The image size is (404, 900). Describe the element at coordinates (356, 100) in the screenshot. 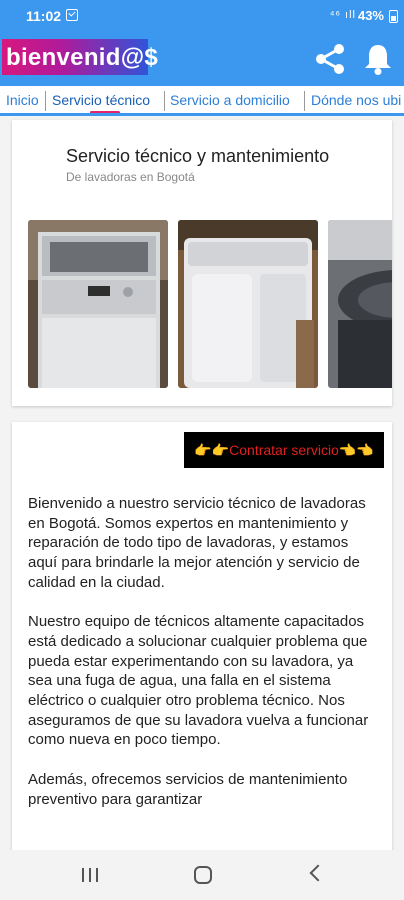

I see `tab-donde-nos-ubicamos: Dónde nos ubi` at that location.